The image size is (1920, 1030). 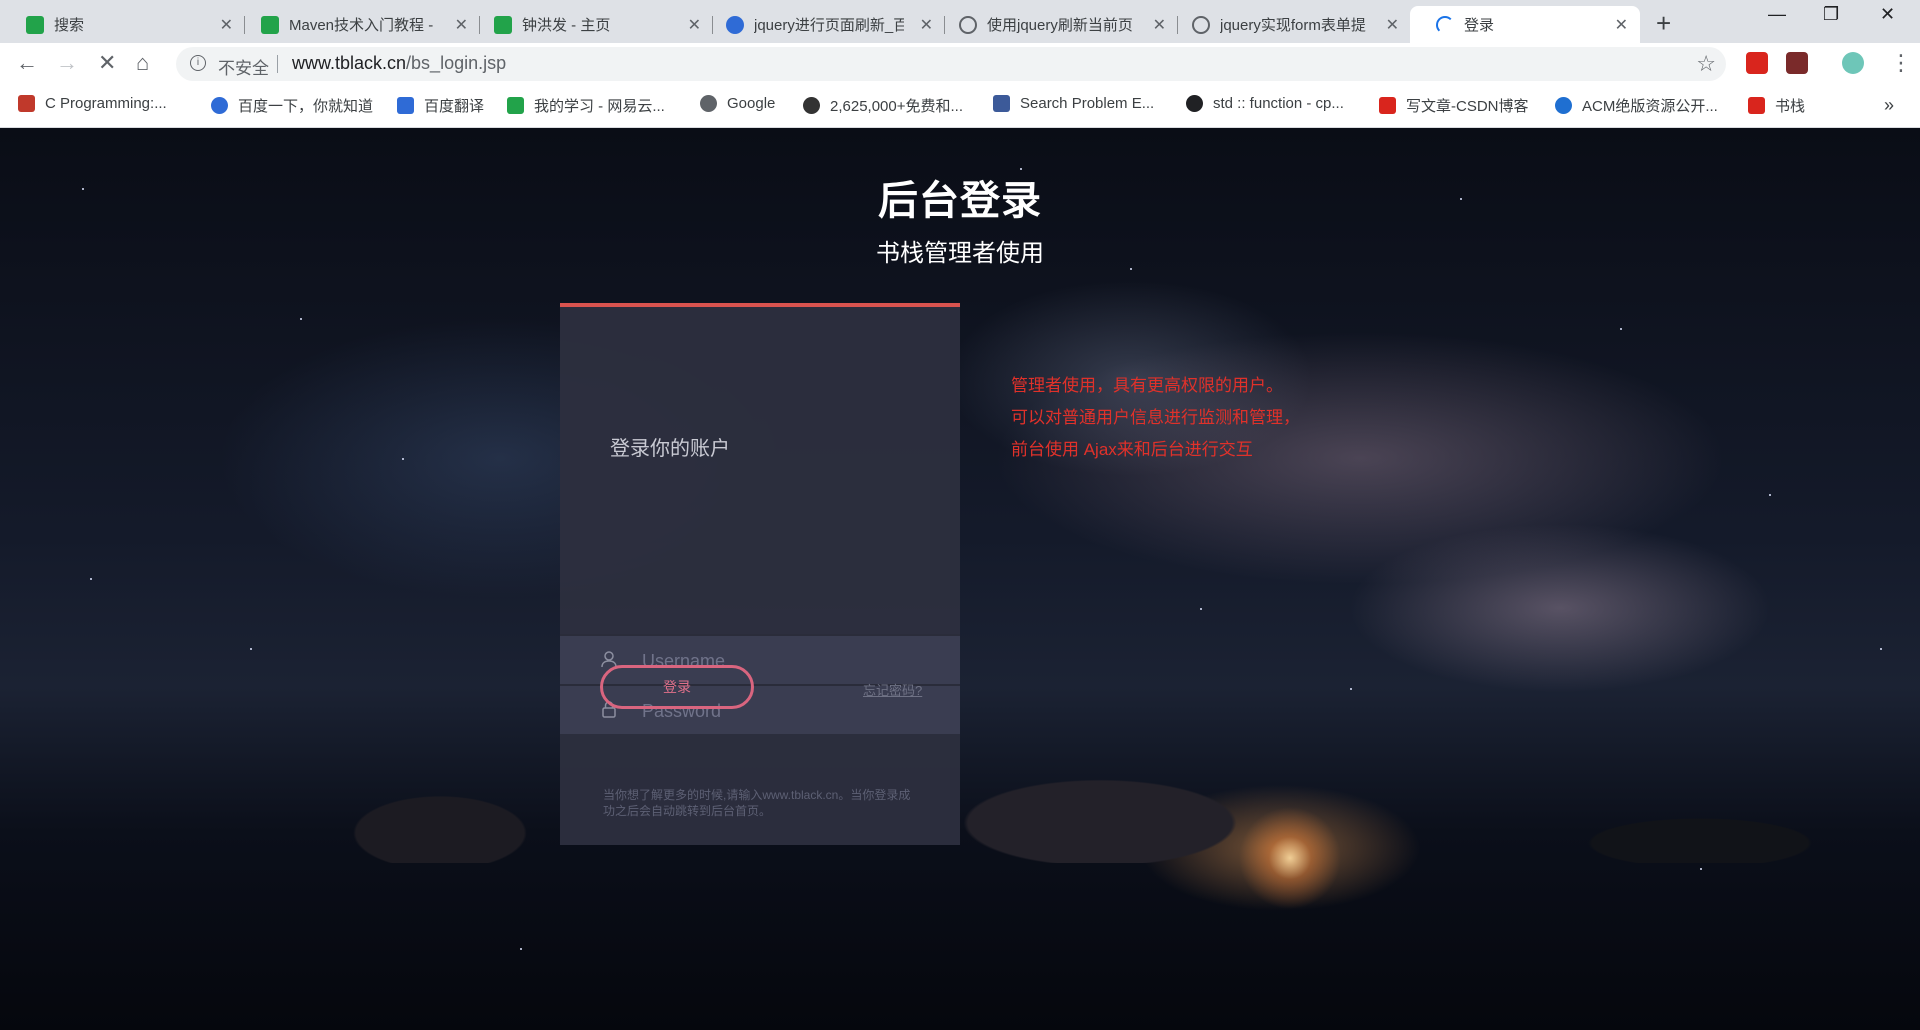 I want to click on forward-button: →, so click(x=67, y=63).